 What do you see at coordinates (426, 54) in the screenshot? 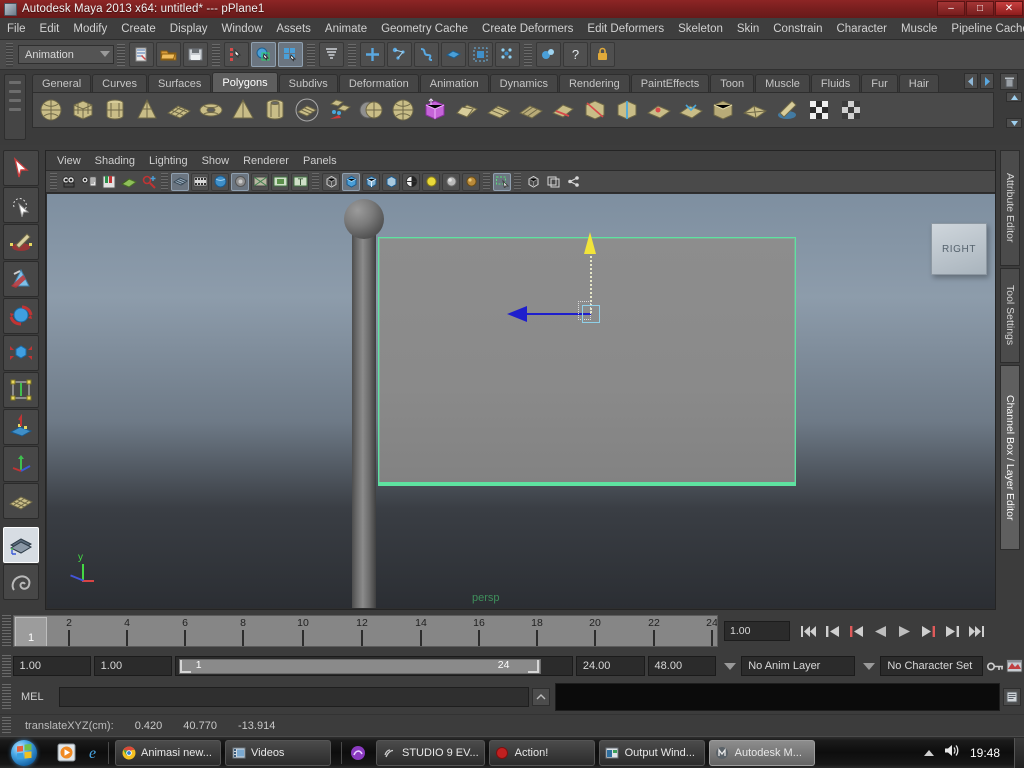
I see `snap-to-point-icon` at bounding box center [426, 54].